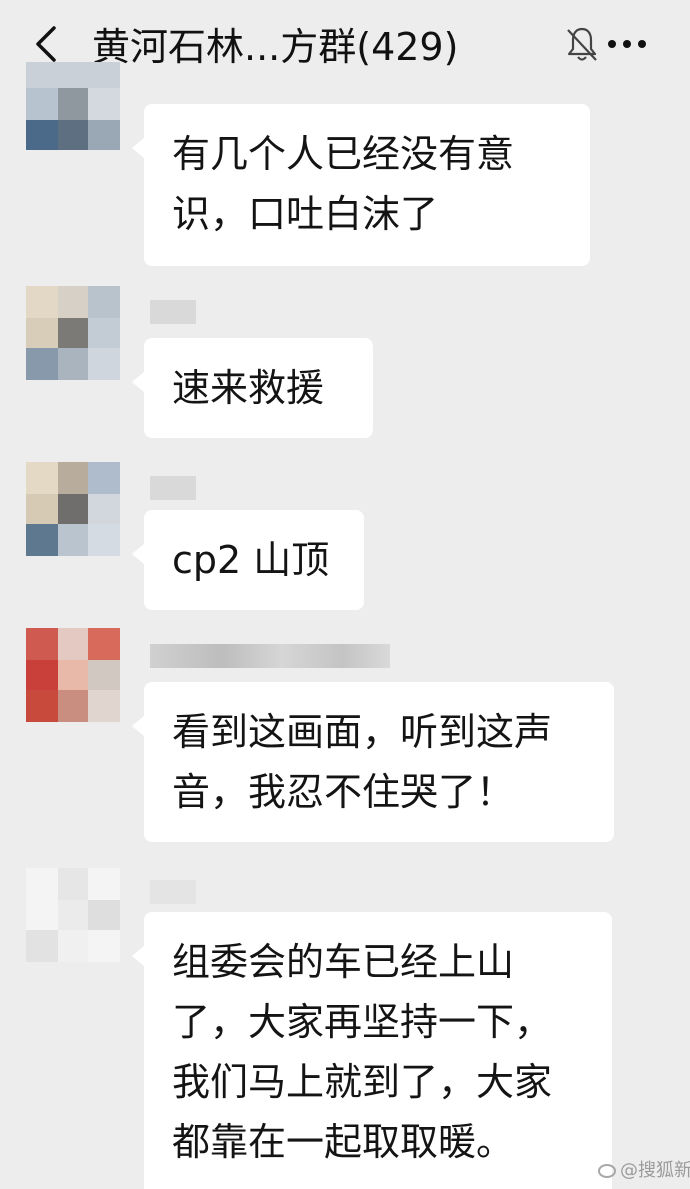 The image size is (690, 1189). I want to click on message-text: 速来救援, so click(248, 388).